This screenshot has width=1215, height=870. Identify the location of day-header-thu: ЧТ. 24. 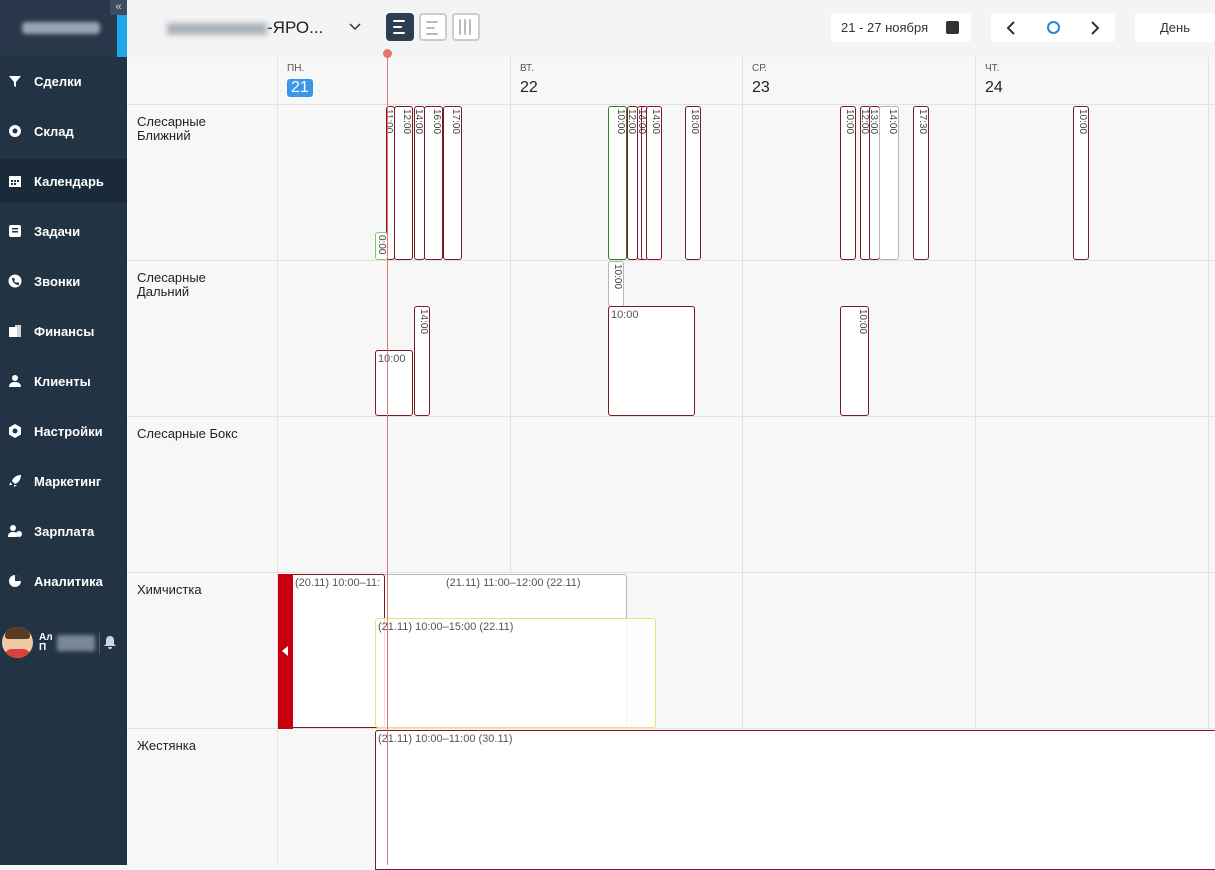
(1091, 80).